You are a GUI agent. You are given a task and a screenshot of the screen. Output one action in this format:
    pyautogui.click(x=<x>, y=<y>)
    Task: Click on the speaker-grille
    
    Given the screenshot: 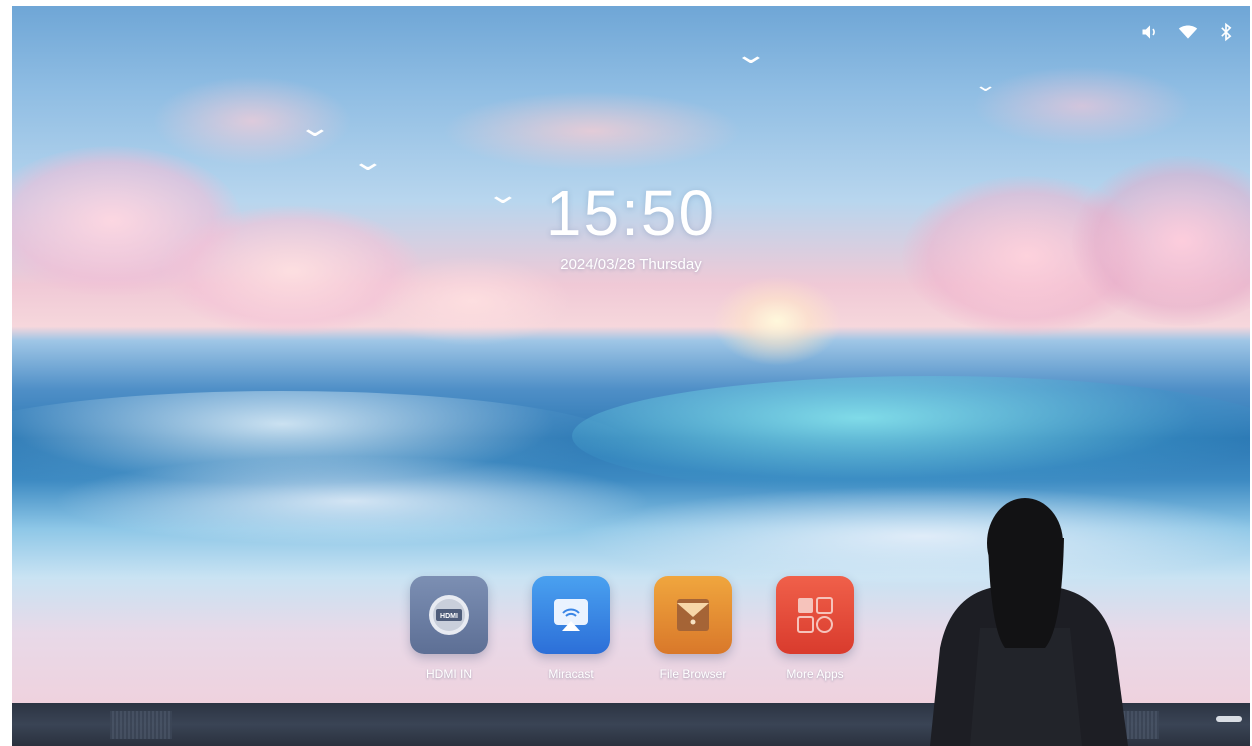 What is the action you would take?
    pyautogui.click(x=141, y=725)
    